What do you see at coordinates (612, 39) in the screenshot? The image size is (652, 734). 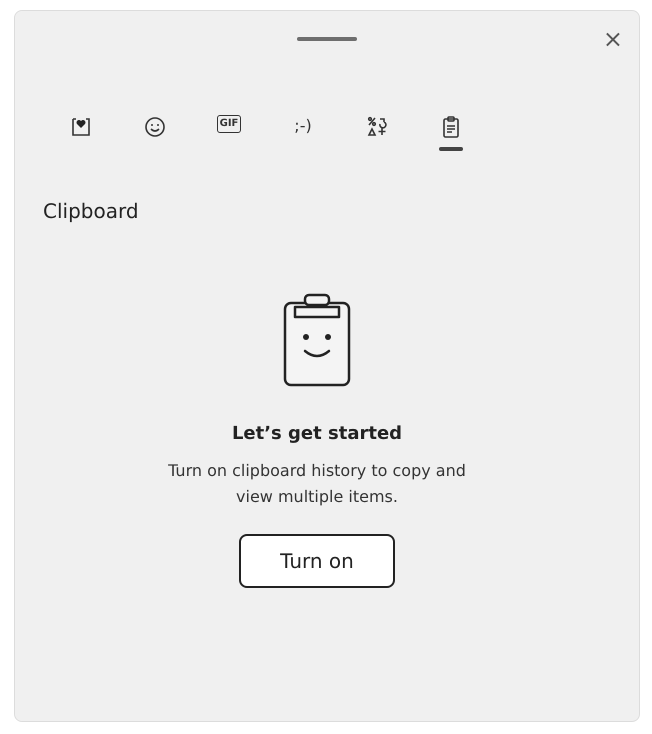 I see `close-button: ×` at bounding box center [612, 39].